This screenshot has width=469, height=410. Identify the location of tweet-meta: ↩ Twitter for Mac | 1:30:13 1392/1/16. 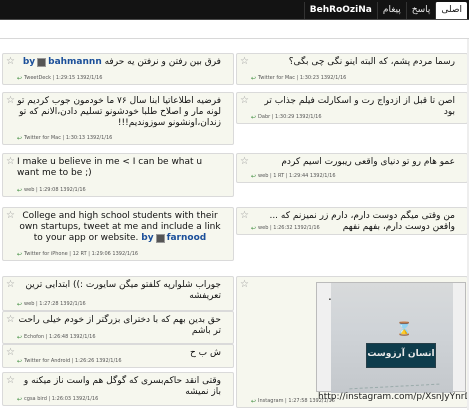
(65, 138).